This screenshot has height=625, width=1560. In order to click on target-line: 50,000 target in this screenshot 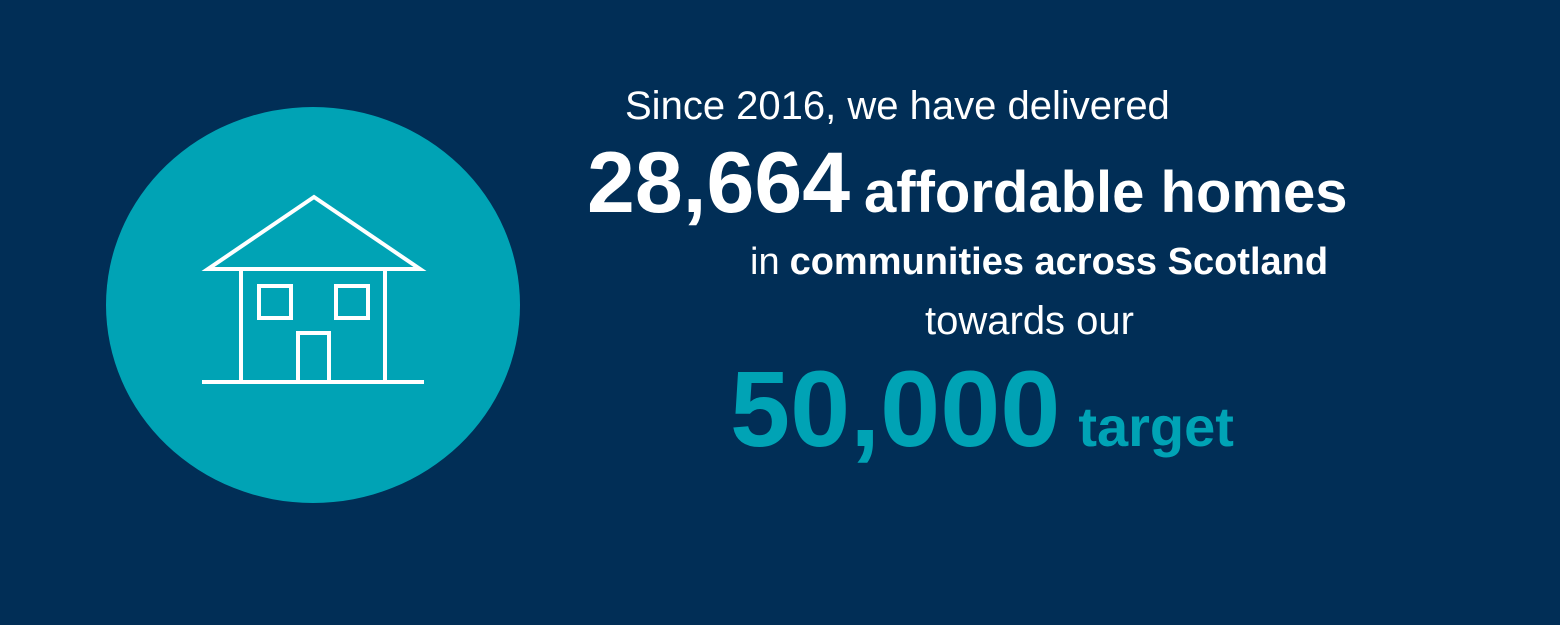, I will do `click(982, 409)`.